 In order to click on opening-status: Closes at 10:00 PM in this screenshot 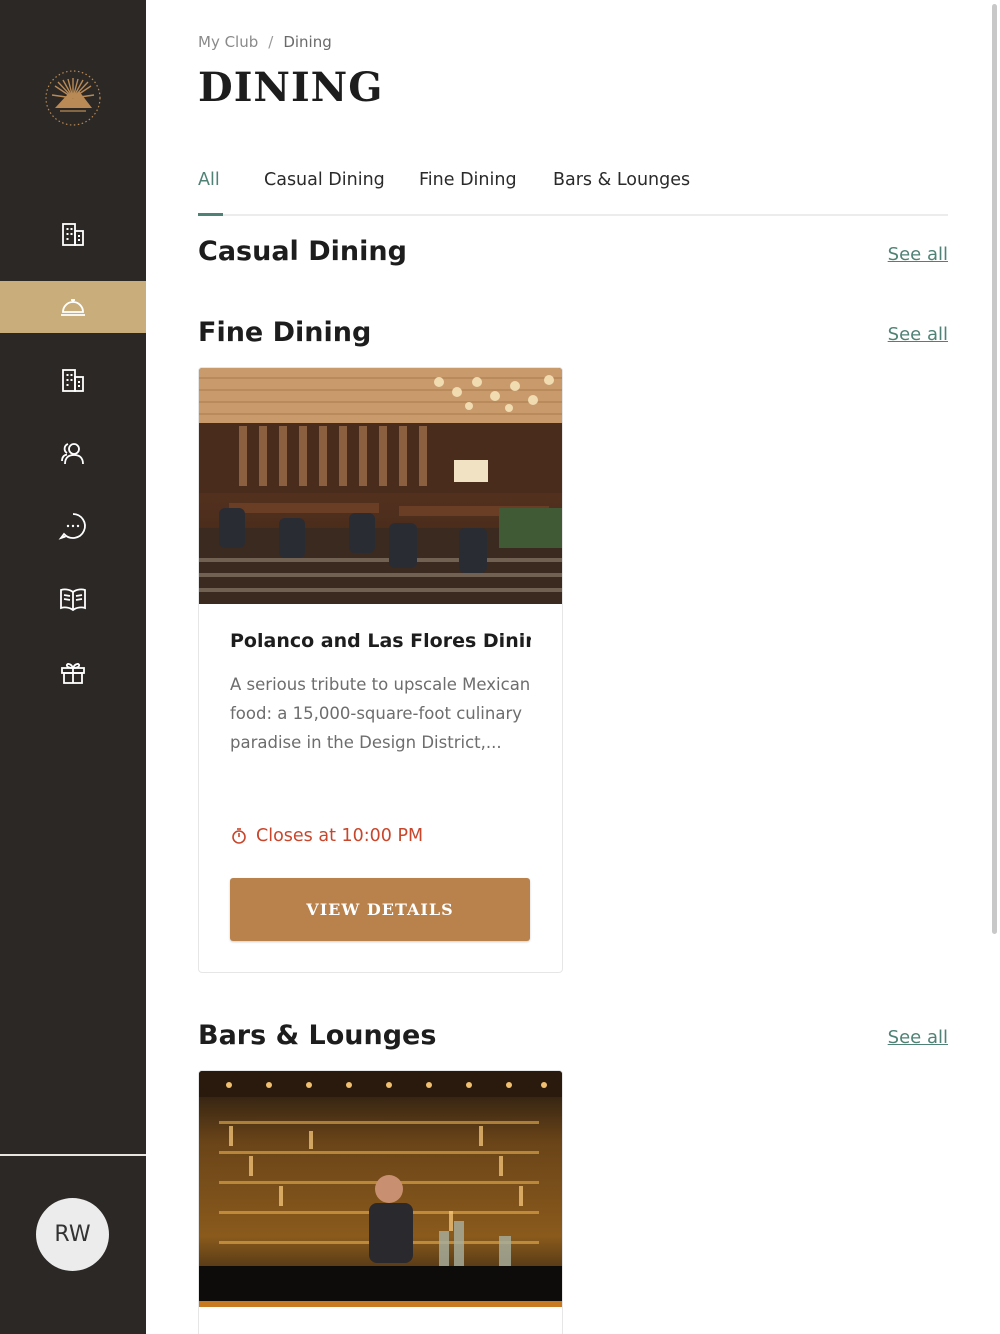, I will do `click(326, 836)`.